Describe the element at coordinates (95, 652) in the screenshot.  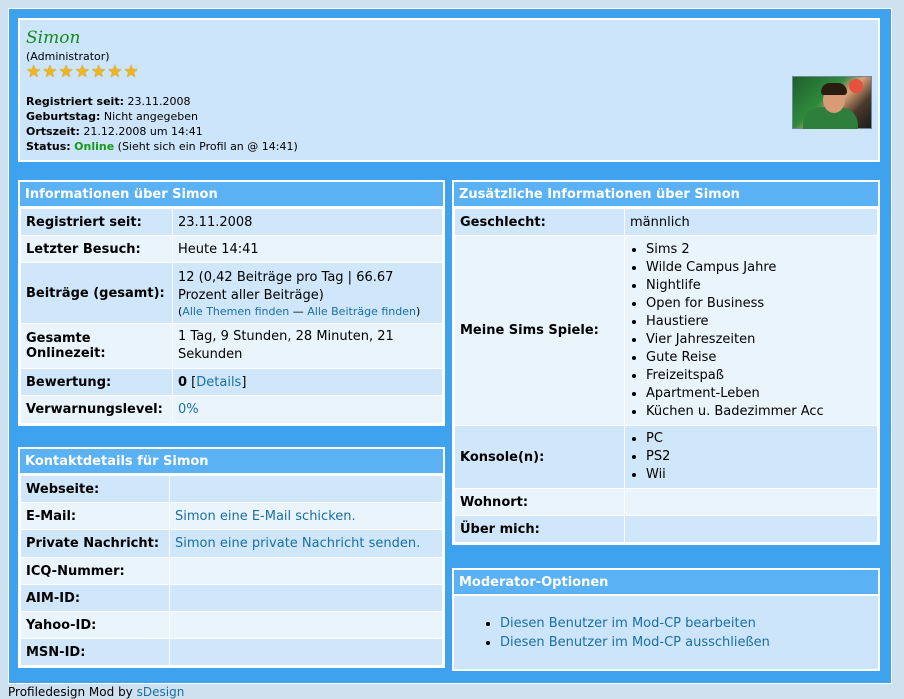
I see `row-label: MSN-ID:` at that location.